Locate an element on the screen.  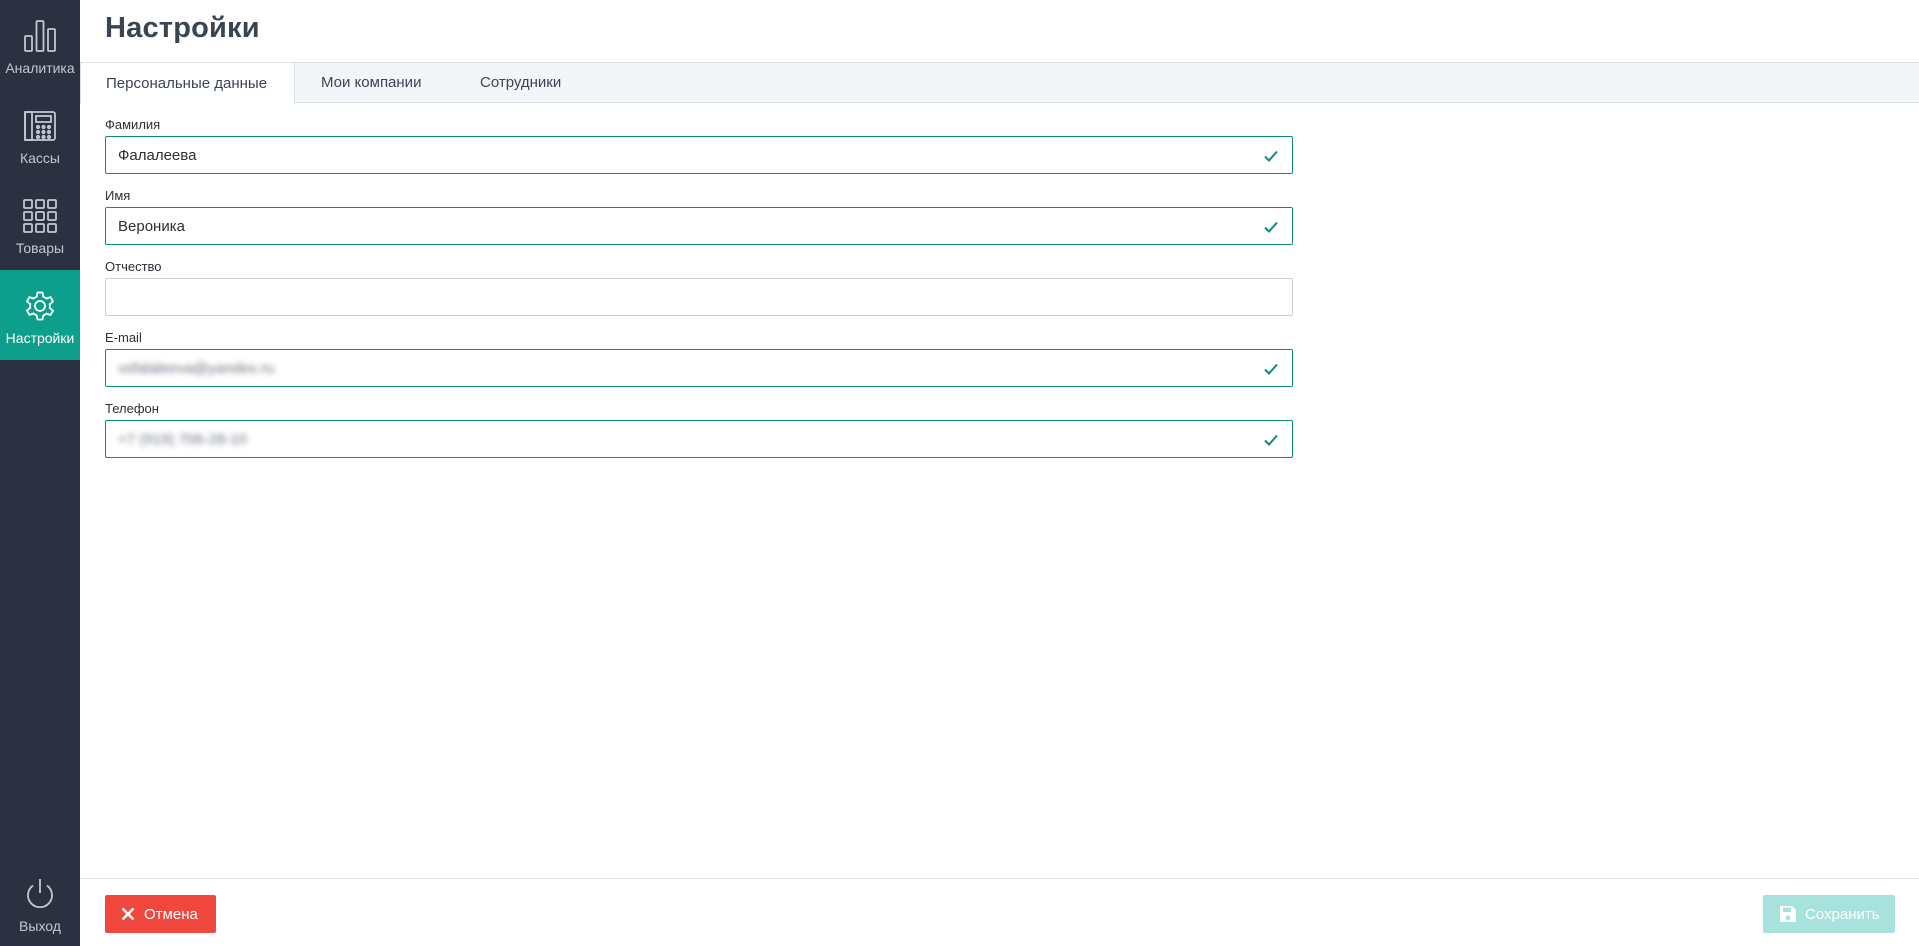
tab-personal-data: Персональные данные is located at coordinates (187, 83).